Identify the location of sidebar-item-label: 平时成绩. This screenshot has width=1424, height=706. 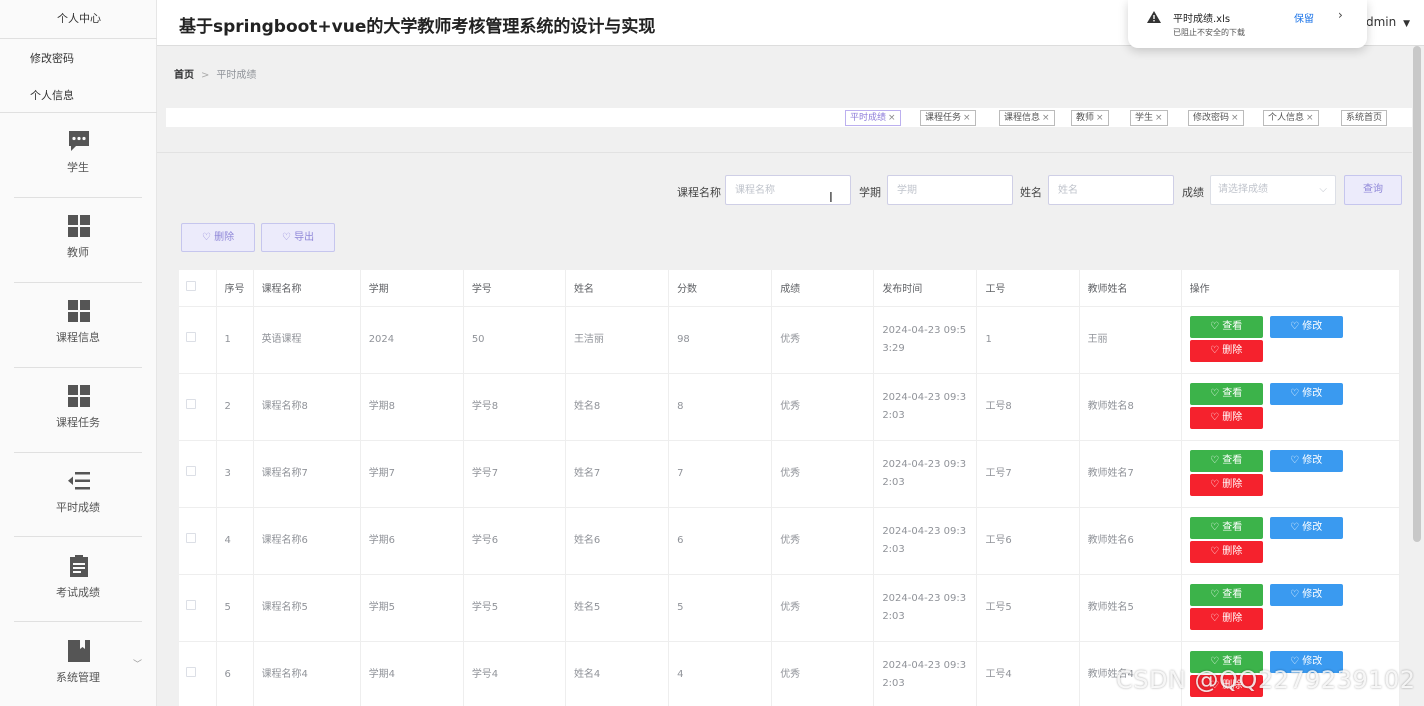
(78, 507).